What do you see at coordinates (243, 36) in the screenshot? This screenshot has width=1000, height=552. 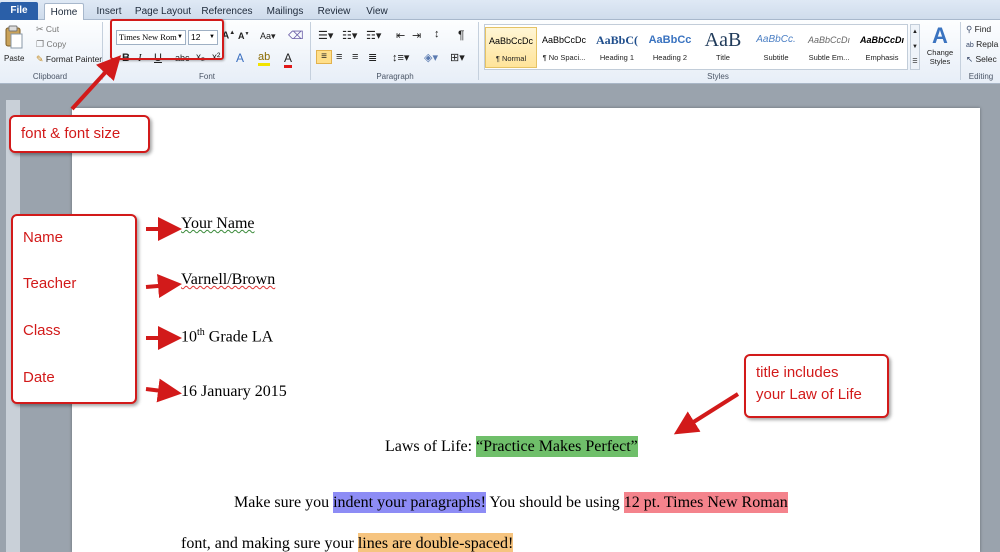 I see `shrink-font-icon: A▼` at bounding box center [243, 36].